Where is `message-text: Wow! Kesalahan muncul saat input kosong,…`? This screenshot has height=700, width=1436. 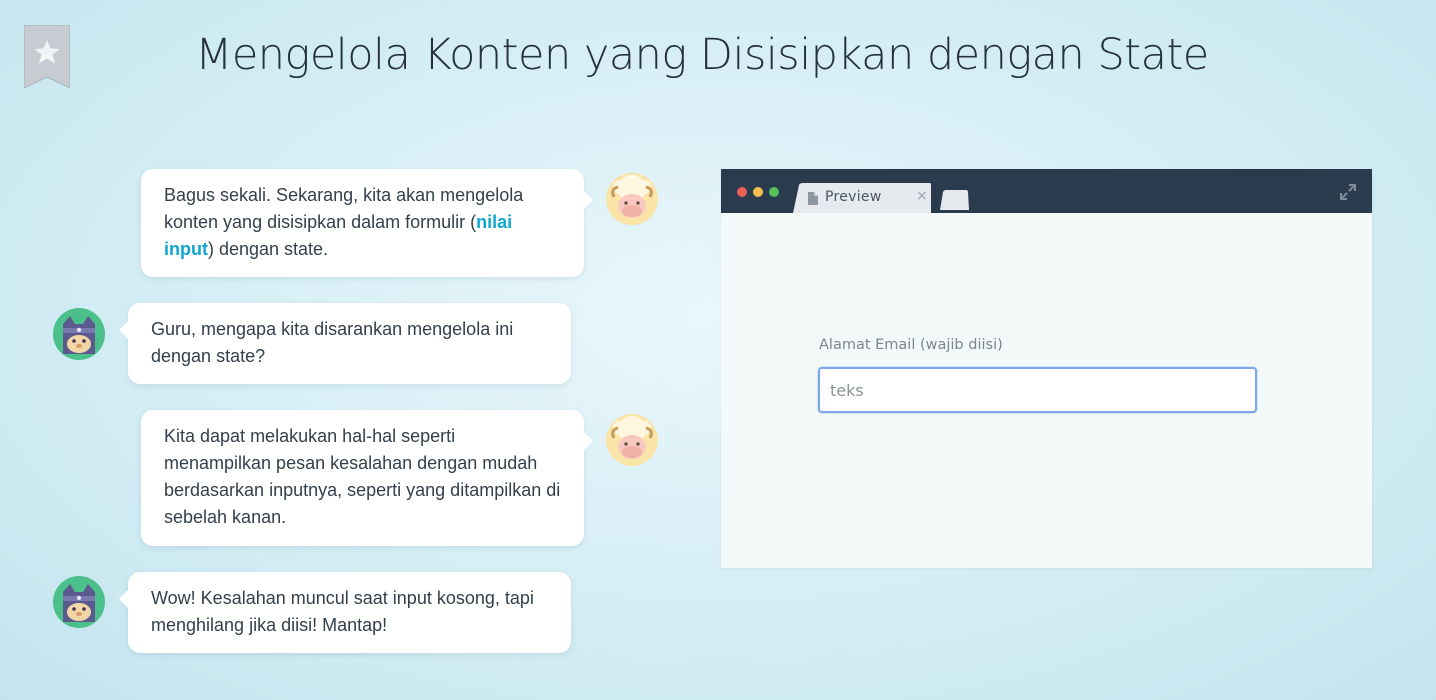 message-text: Wow! Kesalahan muncul saat input kosong,… is located at coordinates (342, 611).